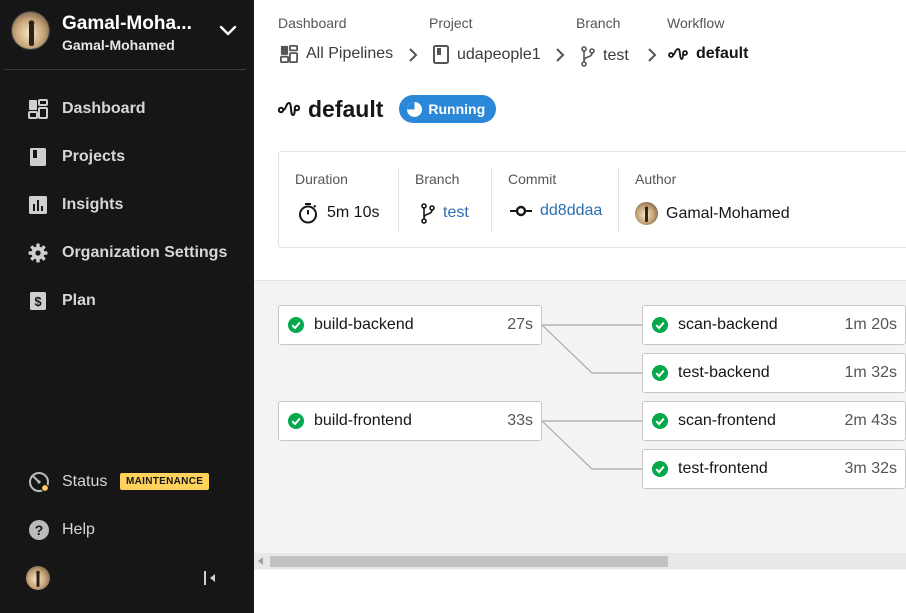  What do you see at coordinates (520, 420) in the screenshot?
I see `job-duration: 33s` at bounding box center [520, 420].